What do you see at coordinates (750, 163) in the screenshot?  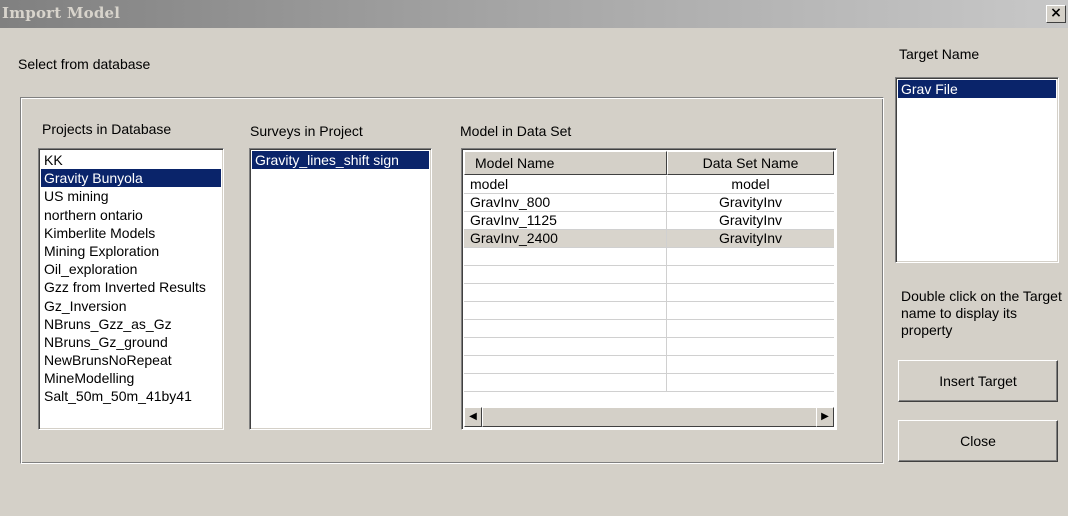 I see `column-header-data-set-name: Data Set Name` at bounding box center [750, 163].